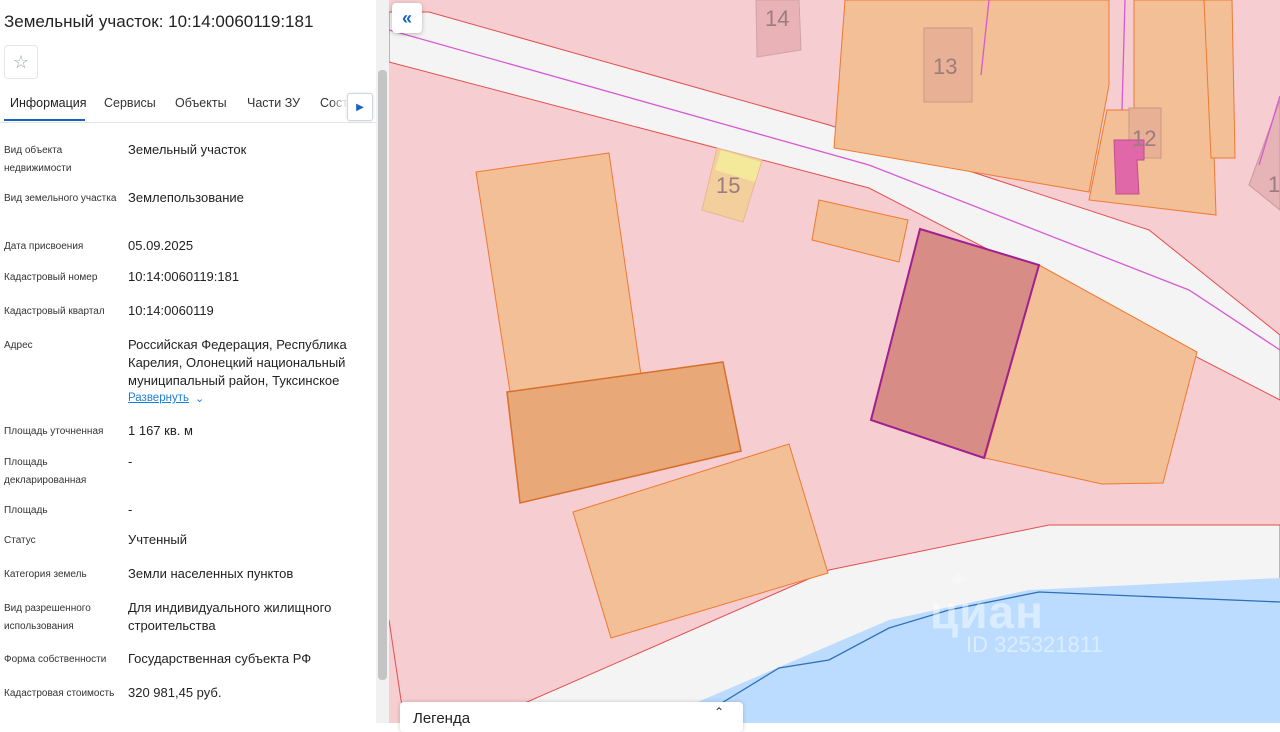 This screenshot has width=1280, height=732. Describe the element at coordinates (60, 198) in the screenshot. I see `field-label: Вид земельного участка` at that location.